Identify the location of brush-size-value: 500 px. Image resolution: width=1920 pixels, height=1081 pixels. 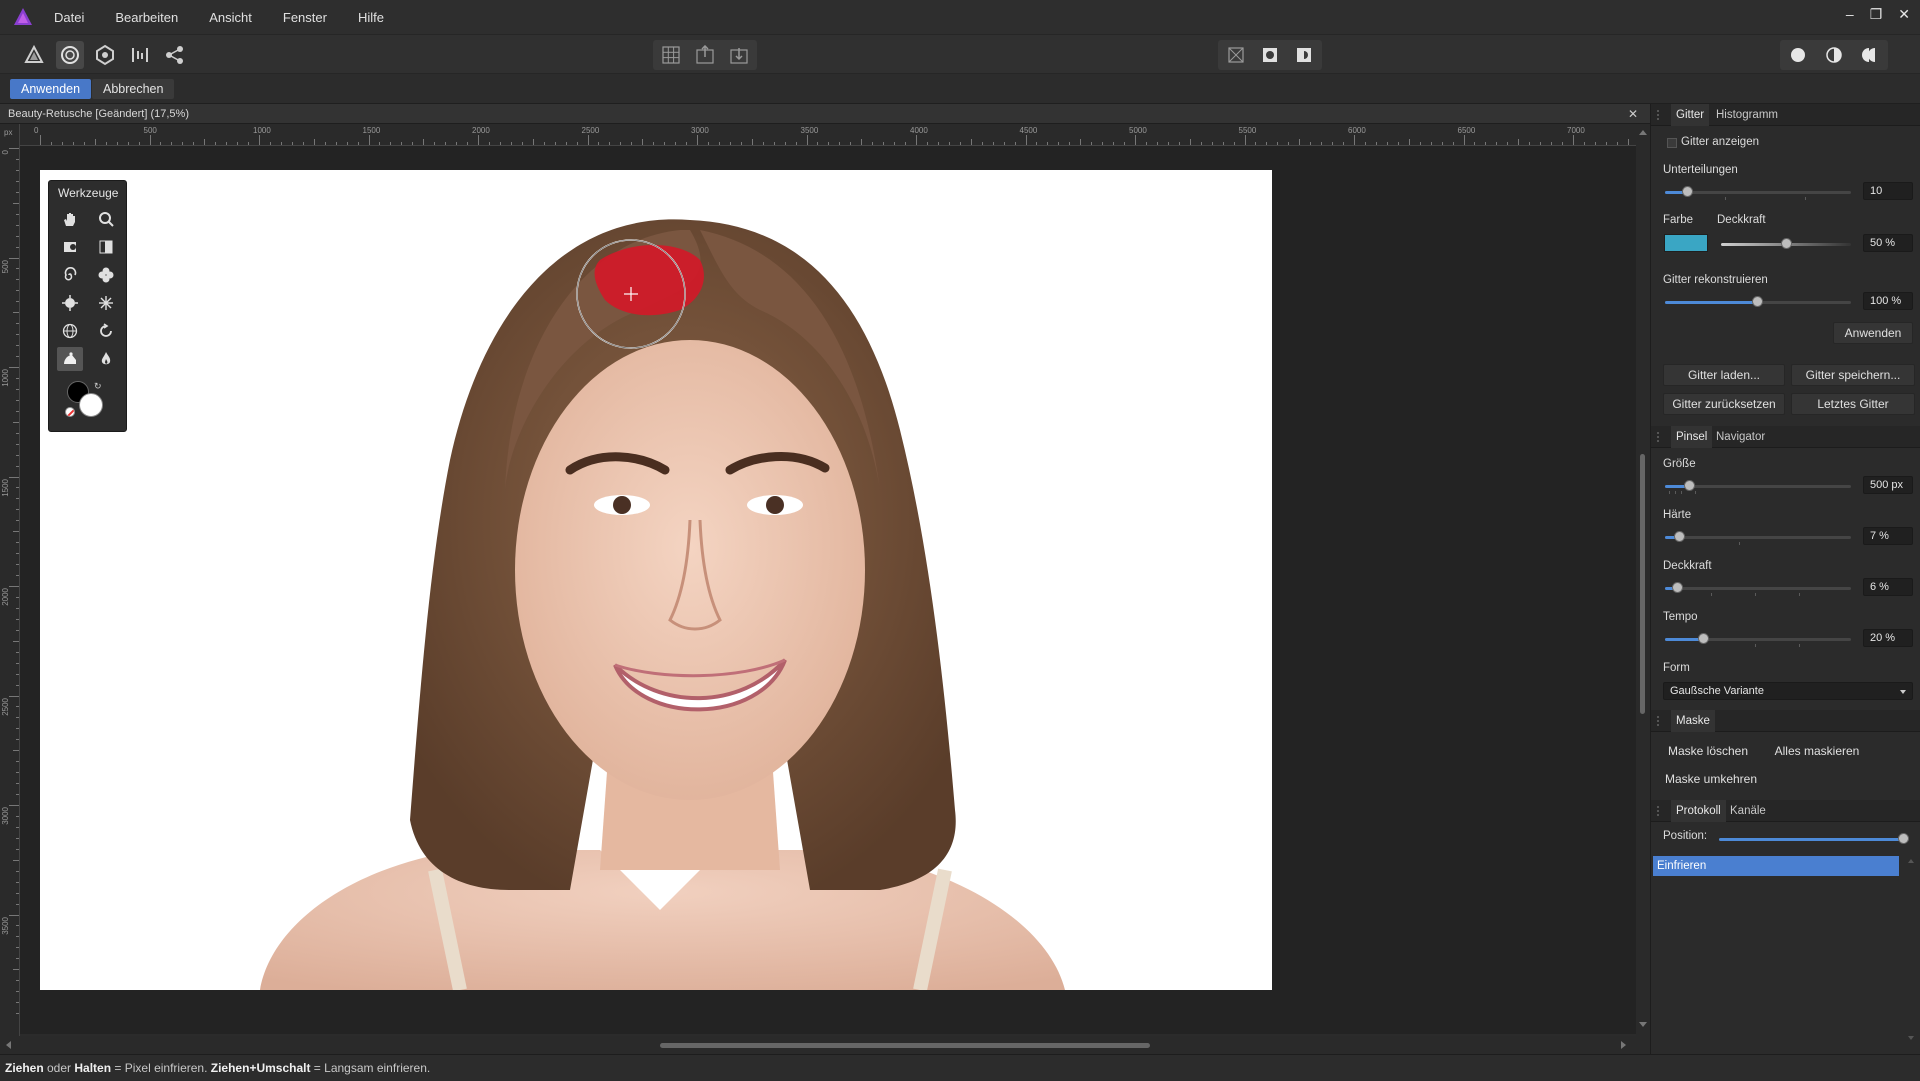
(1888, 485).